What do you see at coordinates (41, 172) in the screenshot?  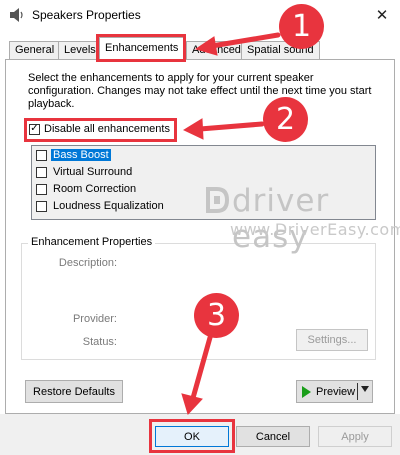 I see `virtual-surround-checkbox` at bounding box center [41, 172].